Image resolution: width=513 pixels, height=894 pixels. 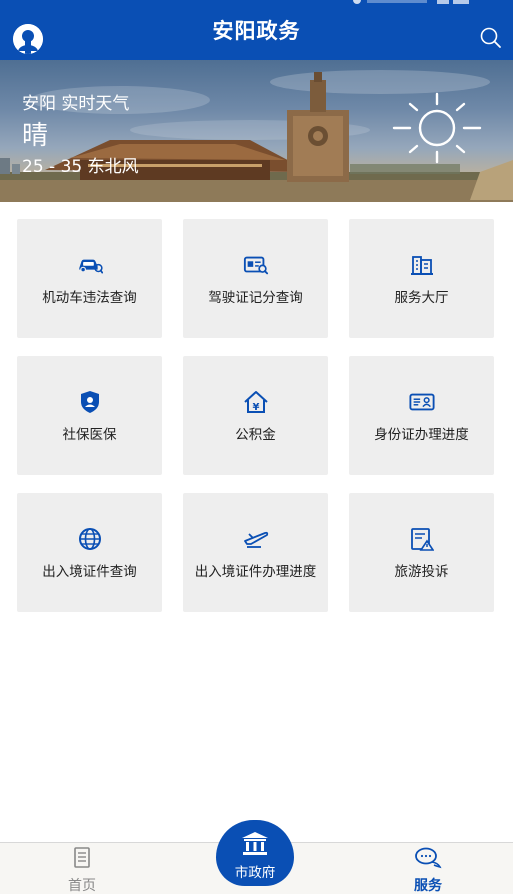 What do you see at coordinates (82, 870) in the screenshot?
I see `nav-home: 首页` at bounding box center [82, 870].